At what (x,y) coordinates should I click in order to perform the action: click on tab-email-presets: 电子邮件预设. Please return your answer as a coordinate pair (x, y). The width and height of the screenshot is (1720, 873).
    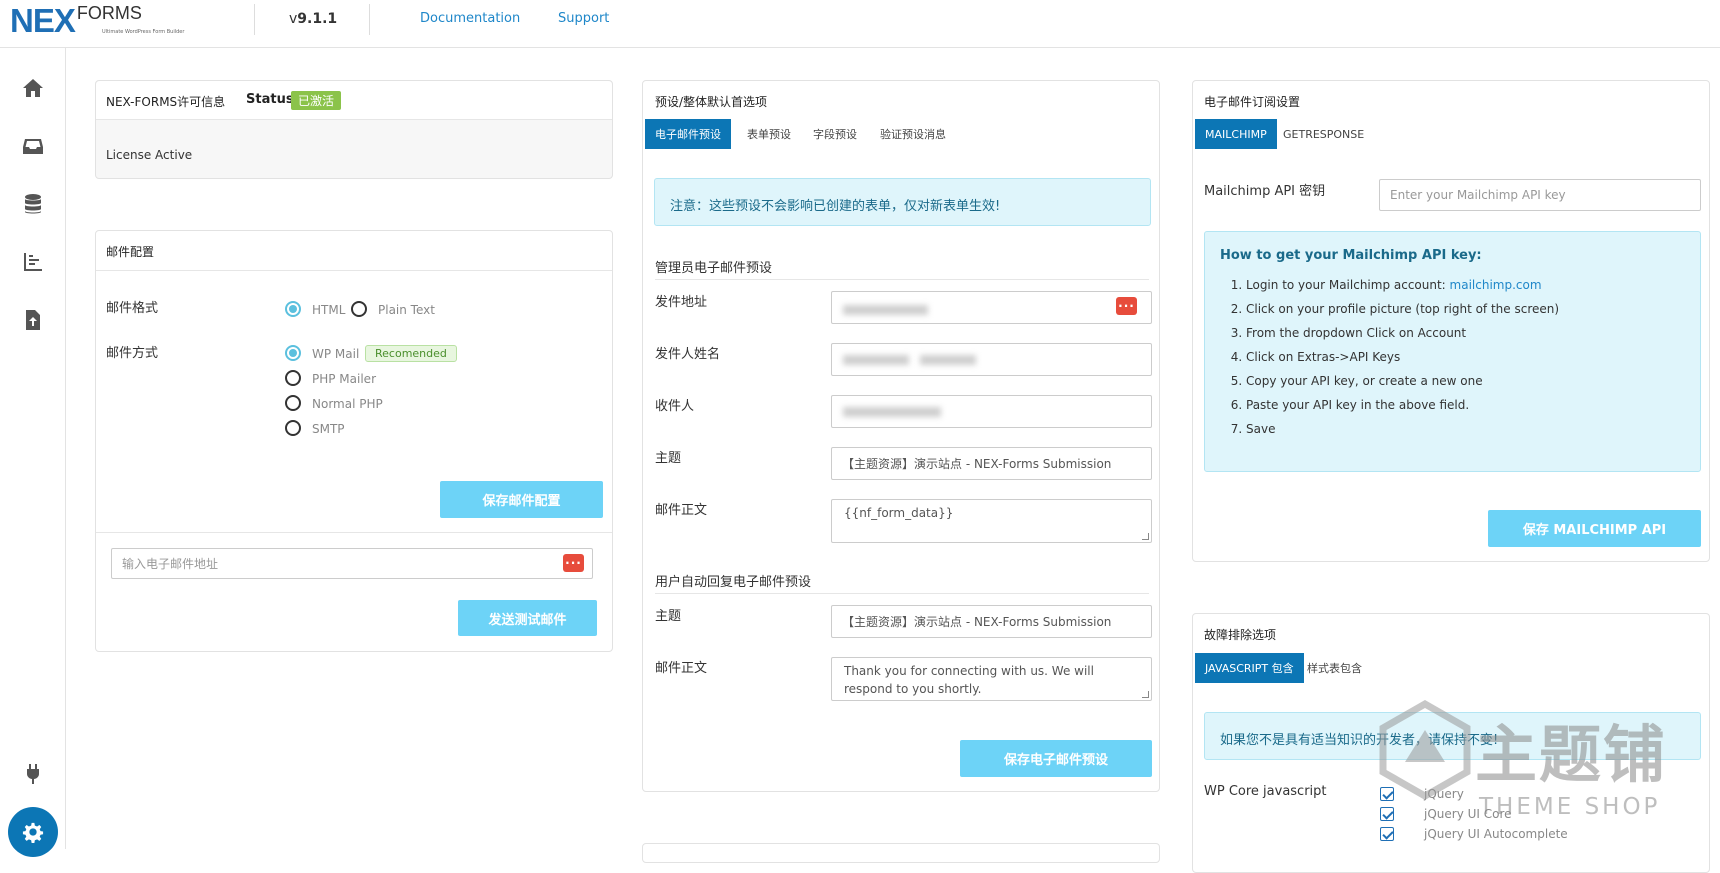
    Looking at the image, I should click on (688, 134).